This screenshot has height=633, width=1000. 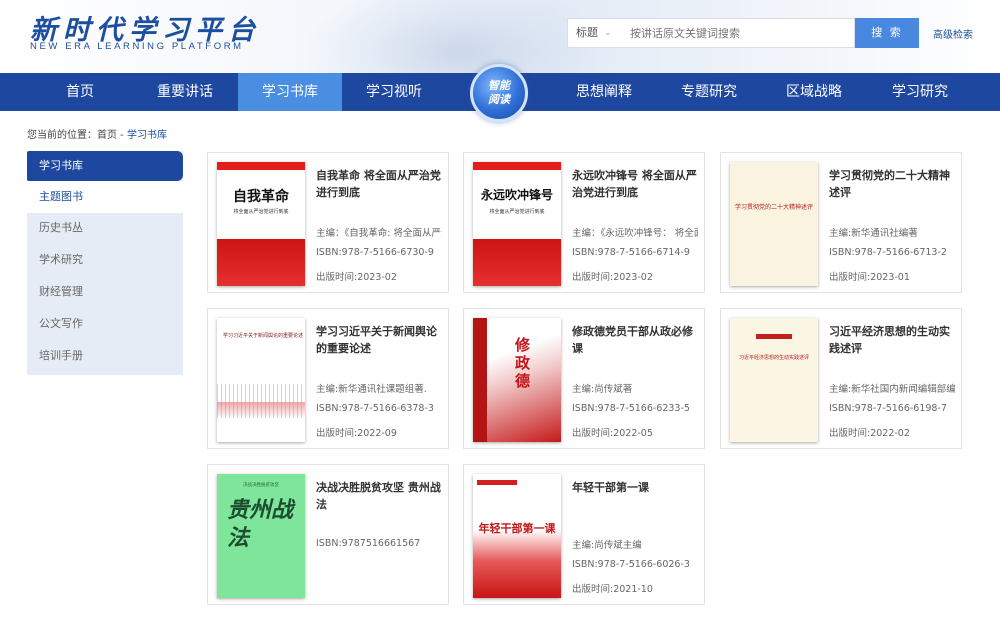 What do you see at coordinates (602, 389) in the screenshot?
I see `book-editor: 主编:尚传斌著` at bounding box center [602, 389].